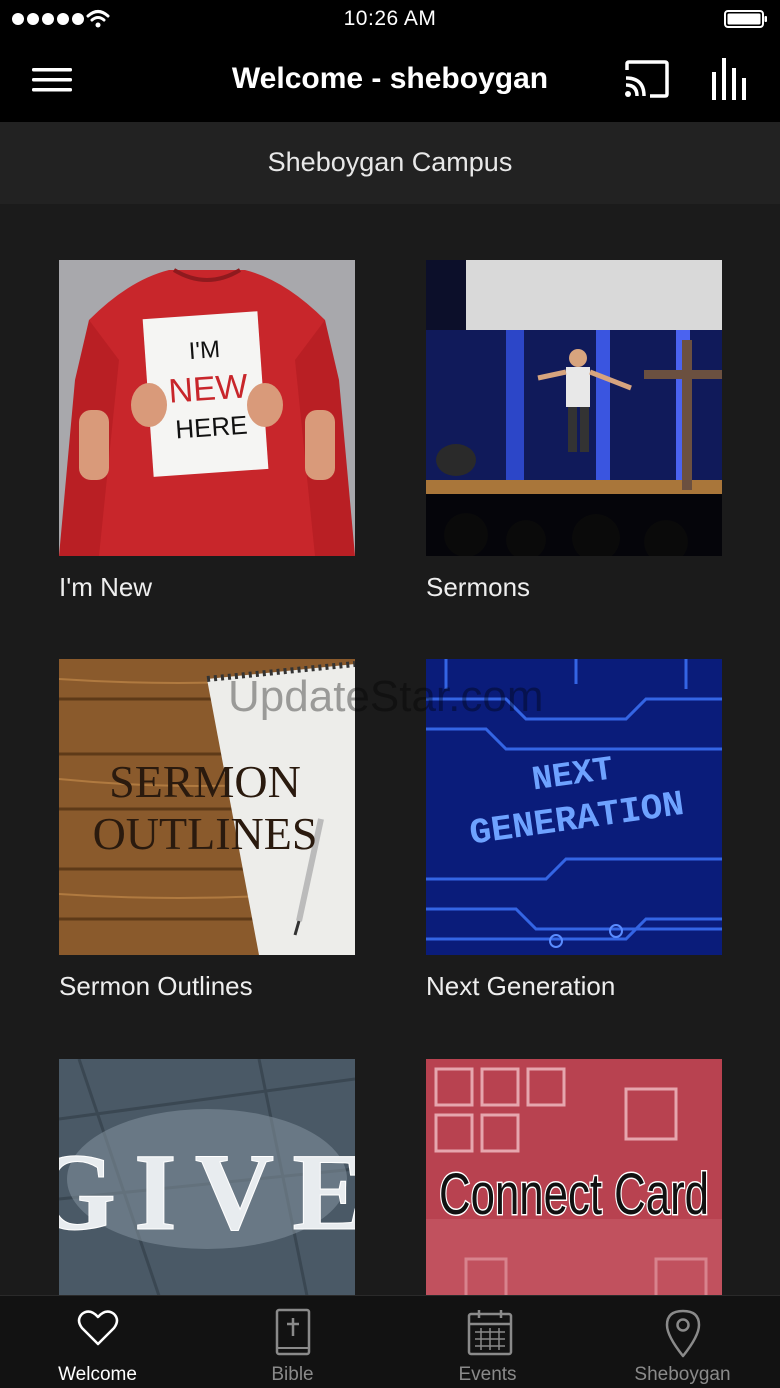 The image size is (780, 1388). What do you see at coordinates (207, 1192) in the screenshot?
I see `give-image-text: GIVE` at bounding box center [207, 1192].